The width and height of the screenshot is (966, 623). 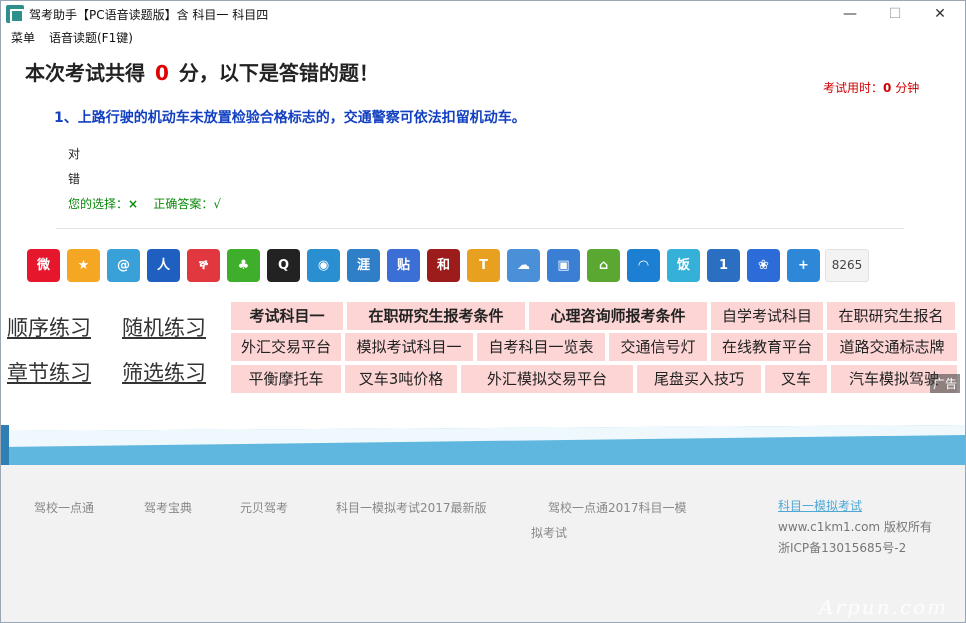 I want to click on weibo-icon: 微, so click(x=43, y=265).